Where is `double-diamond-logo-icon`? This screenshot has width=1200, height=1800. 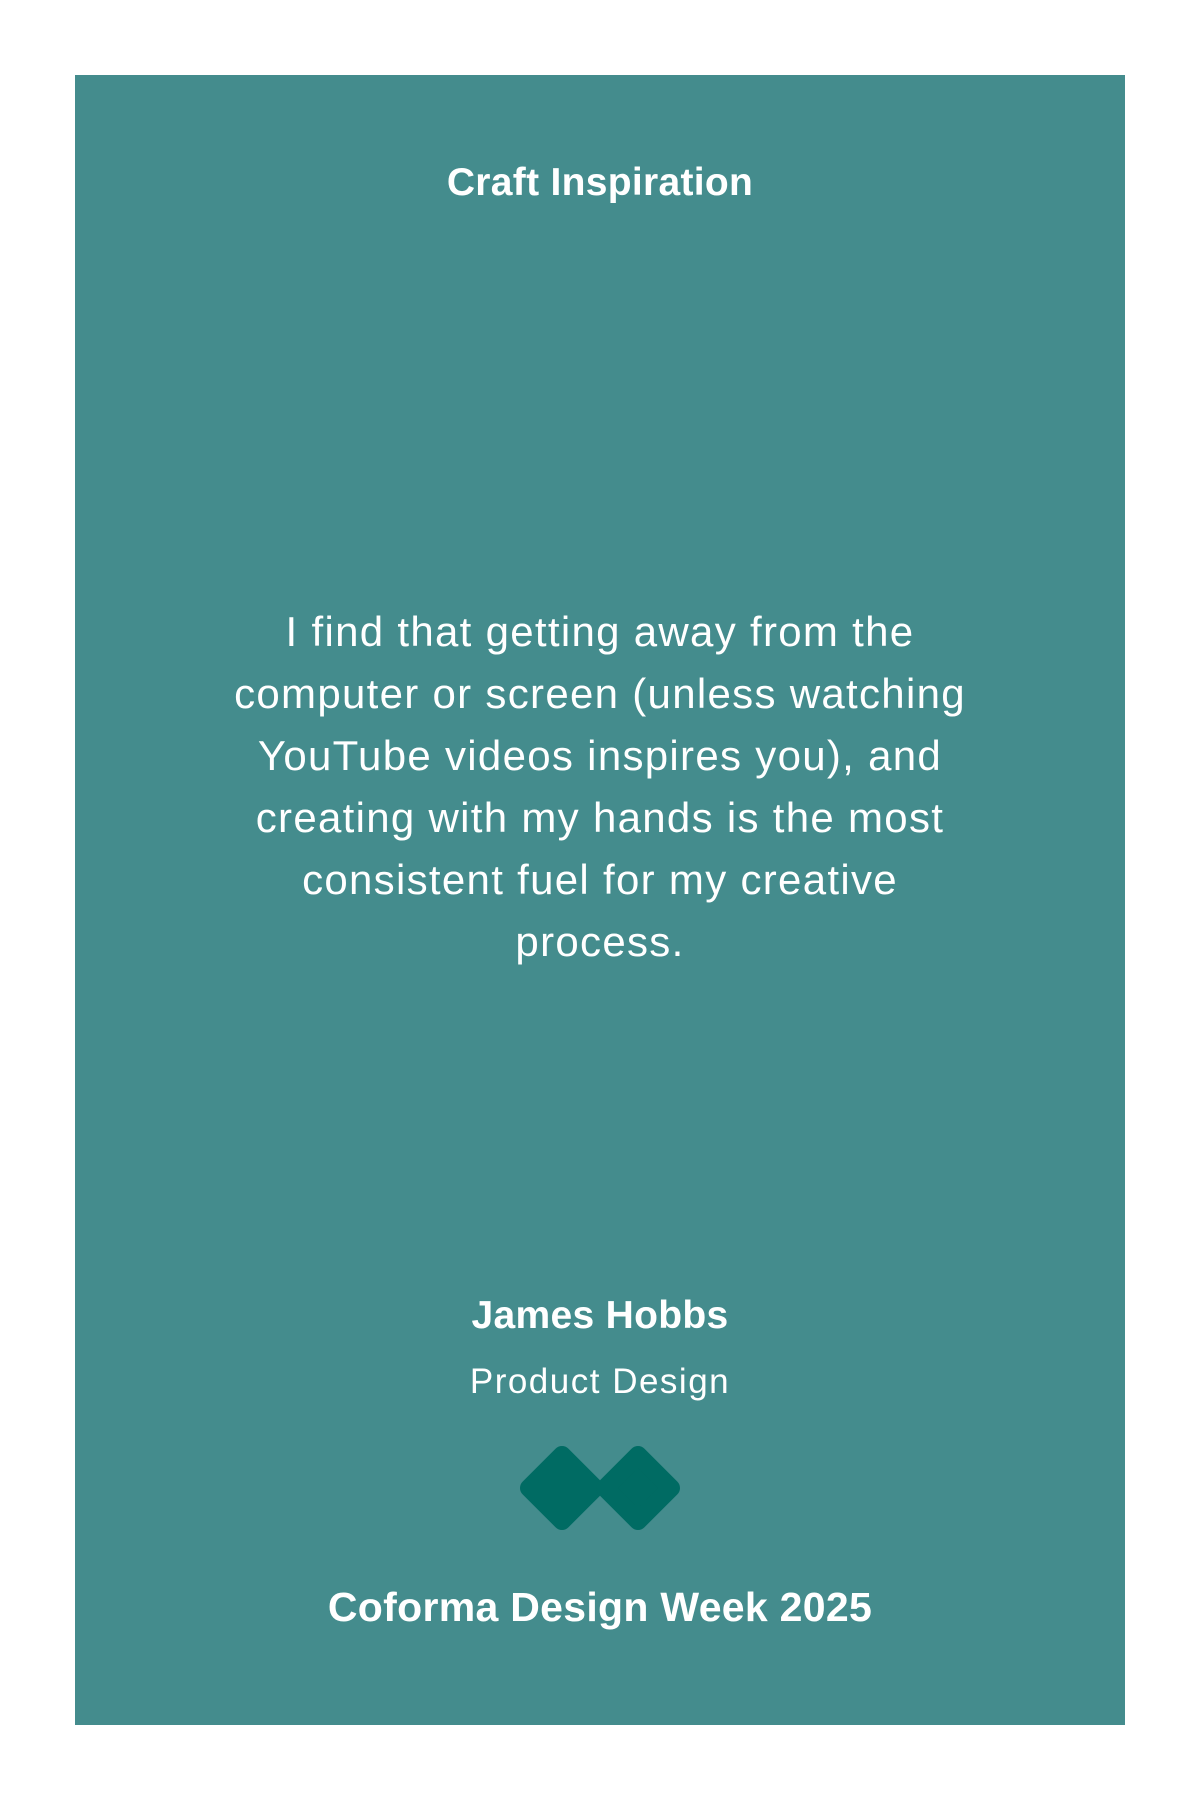
double-diamond-logo-icon is located at coordinates (600, 1488).